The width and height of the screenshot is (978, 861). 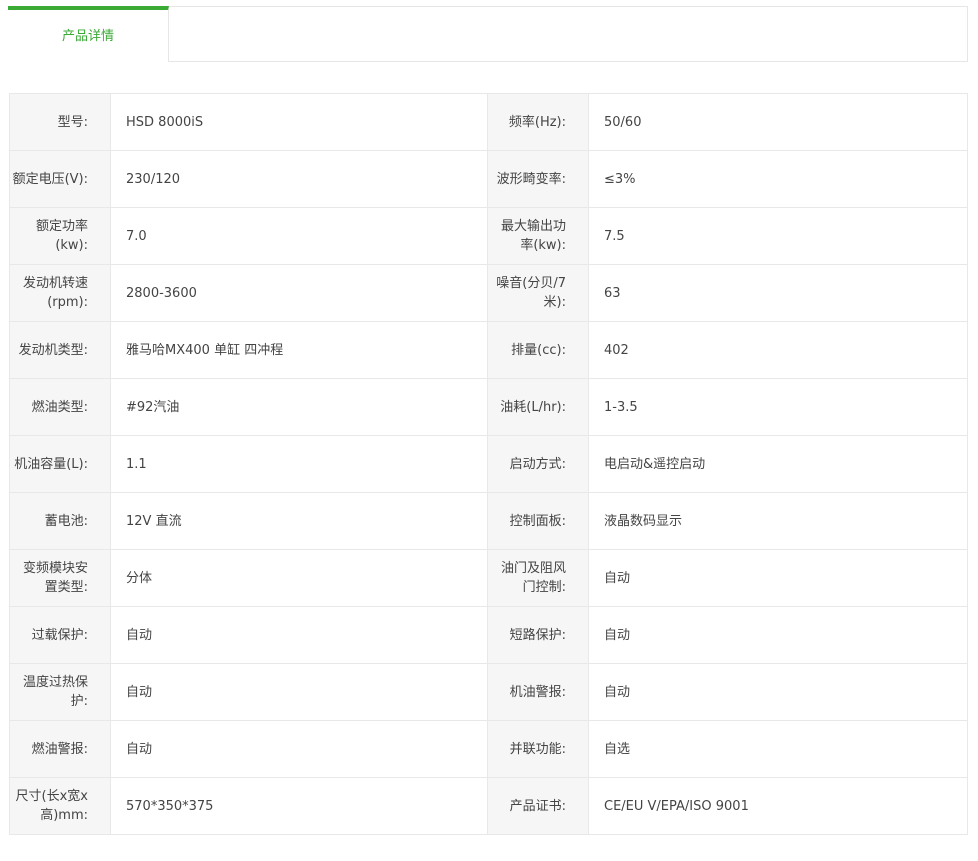 What do you see at coordinates (299, 407) in the screenshot?
I see `spec-value: #92汽油` at bounding box center [299, 407].